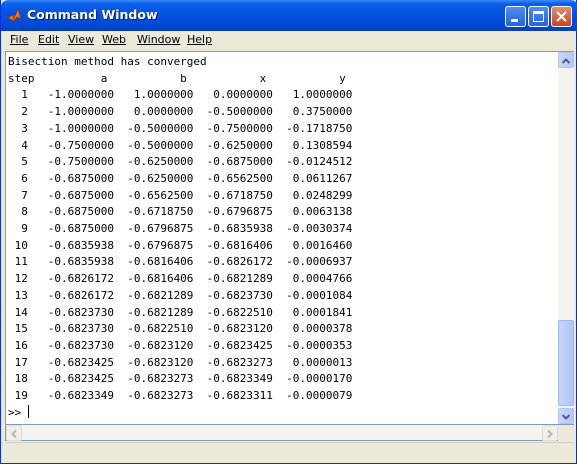 This screenshot has height=464, width=577. I want to click on minimize-button, so click(515, 16).